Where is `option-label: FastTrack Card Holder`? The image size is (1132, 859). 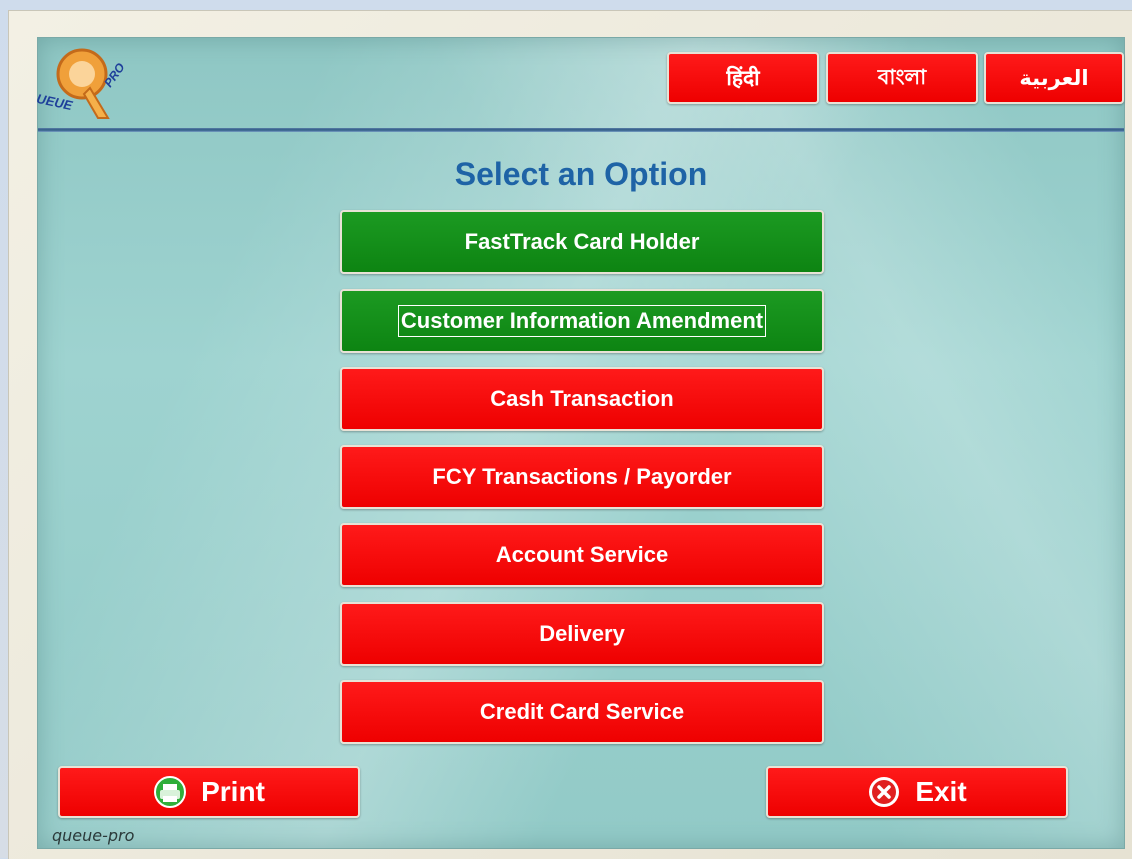 option-label: FastTrack Card Holder is located at coordinates (582, 241).